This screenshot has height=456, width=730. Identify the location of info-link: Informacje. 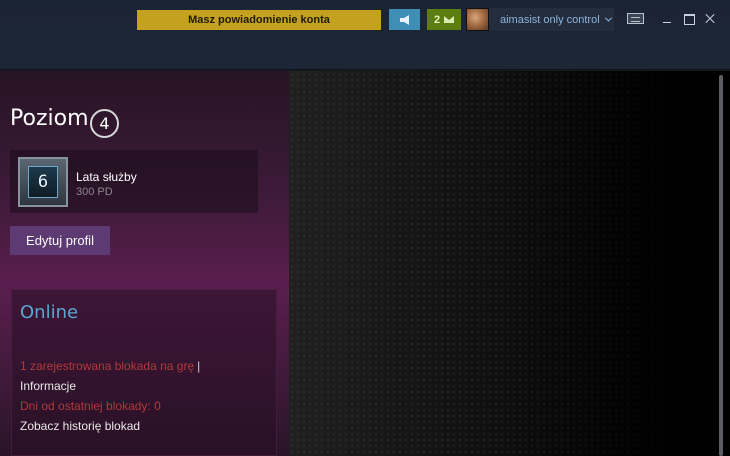
(48, 386).